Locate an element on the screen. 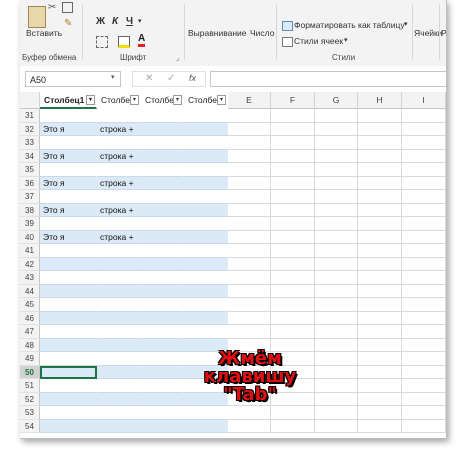 The height and width of the screenshot is (474, 474). cancel-icon: ✕ is located at coordinates (149, 78).